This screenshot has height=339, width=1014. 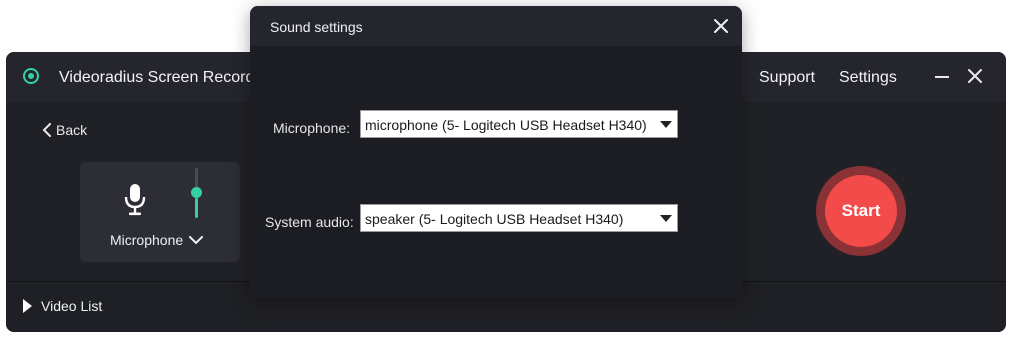 What do you see at coordinates (868, 78) in the screenshot?
I see `settings-link: Settings` at bounding box center [868, 78].